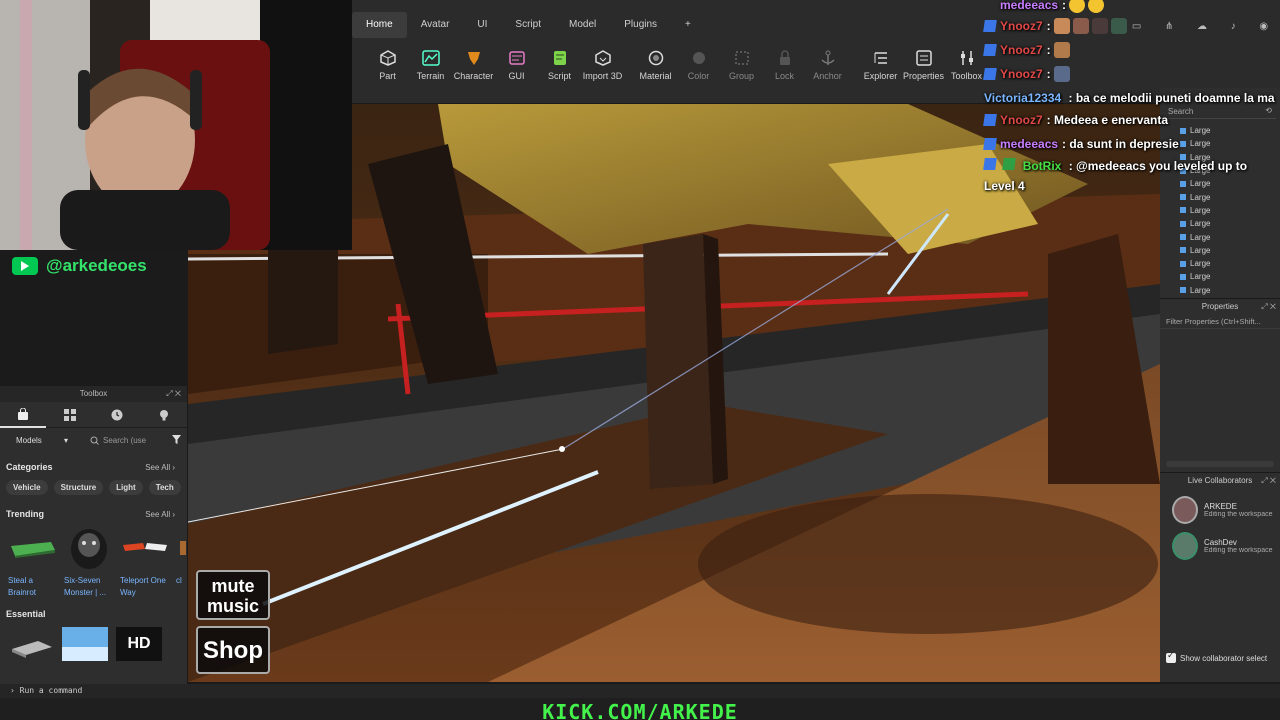 The width and height of the screenshot is (1280, 720). What do you see at coordinates (640, 691) in the screenshot?
I see `command-bar: › Run a command` at bounding box center [640, 691].